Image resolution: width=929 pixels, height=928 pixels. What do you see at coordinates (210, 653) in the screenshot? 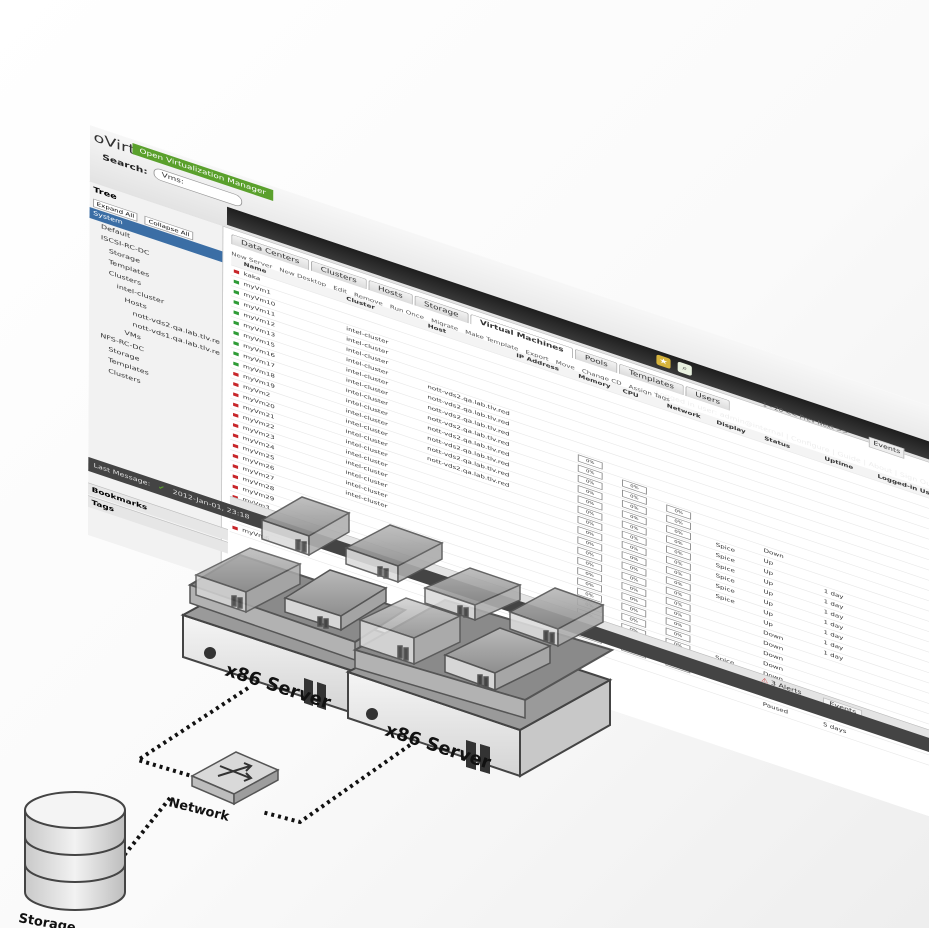
I see `server-1-power-icon` at bounding box center [210, 653].